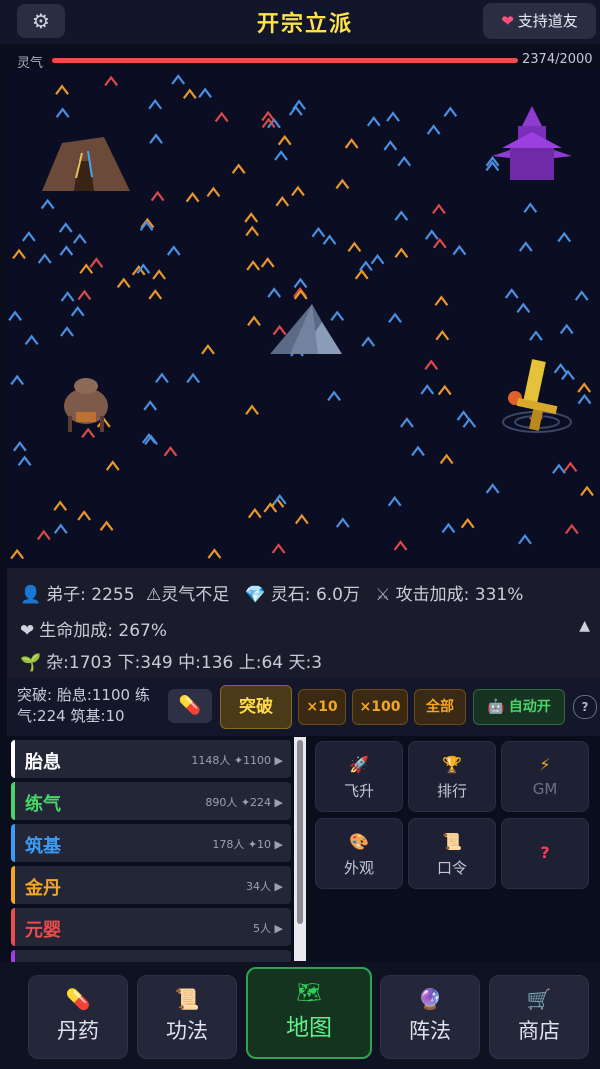 This screenshot has width=600, height=1069. What do you see at coordinates (41, 21) in the screenshot?
I see `settings-button: ⚙` at bounding box center [41, 21].